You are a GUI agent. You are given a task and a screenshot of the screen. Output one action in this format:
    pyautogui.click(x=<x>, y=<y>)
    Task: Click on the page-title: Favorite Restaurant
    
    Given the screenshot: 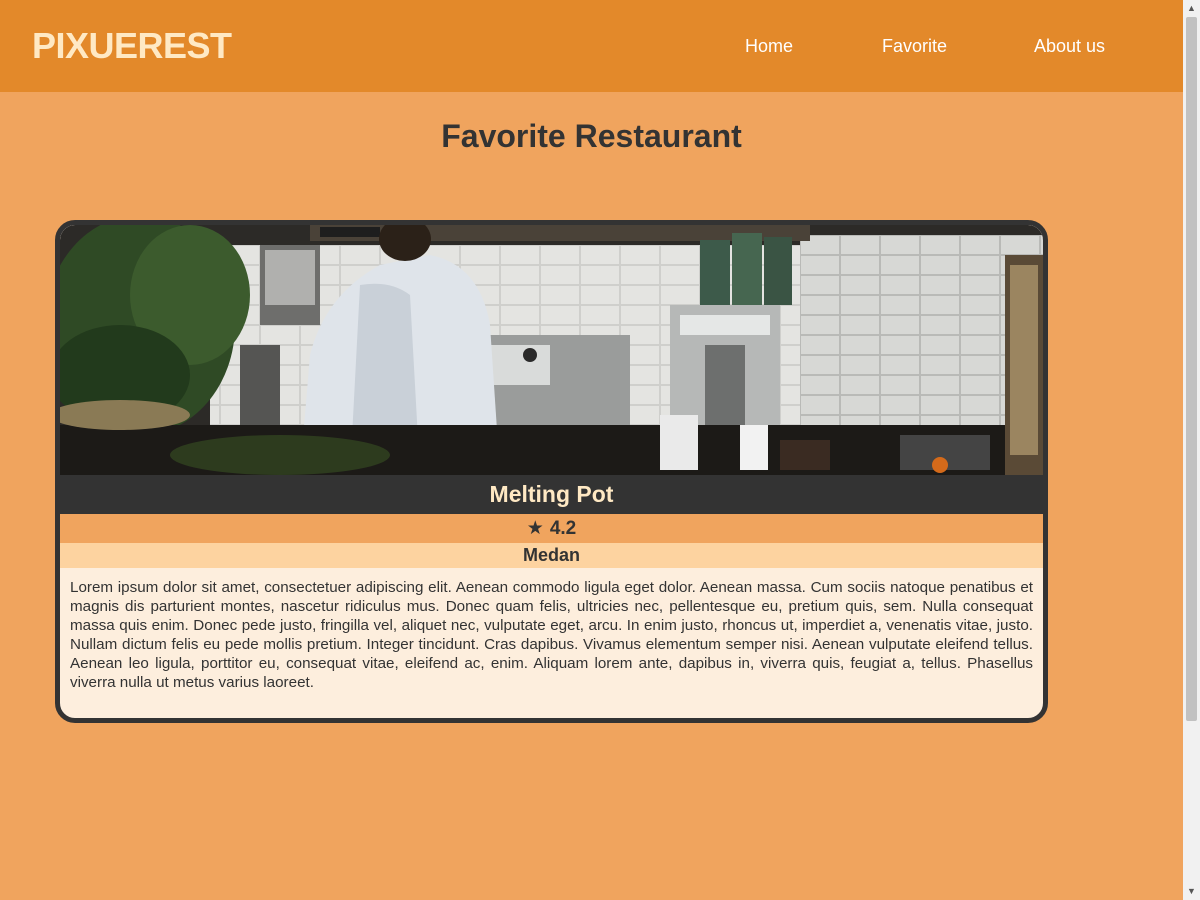 What is the action you would take?
    pyautogui.click(x=591, y=136)
    